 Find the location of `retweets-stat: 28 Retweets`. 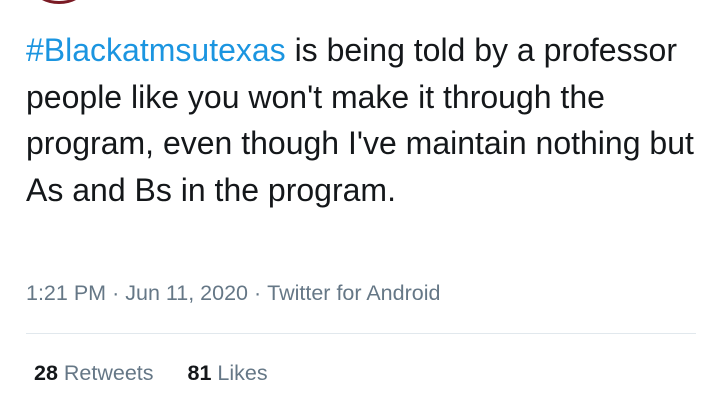

retweets-stat: 28 Retweets is located at coordinates (94, 373).